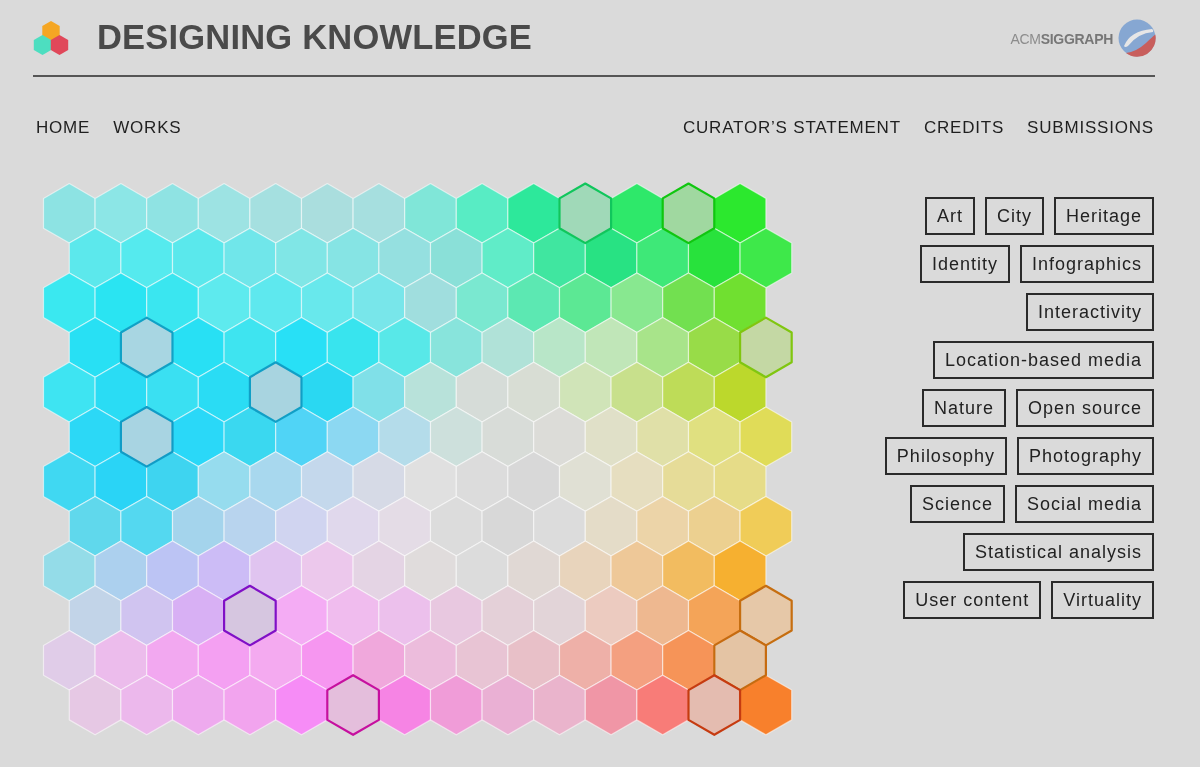 The width and height of the screenshot is (1200, 767). Describe the element at coordinates (1137, 37) in the screenshot. I see `partner-logo-icon` at that location.